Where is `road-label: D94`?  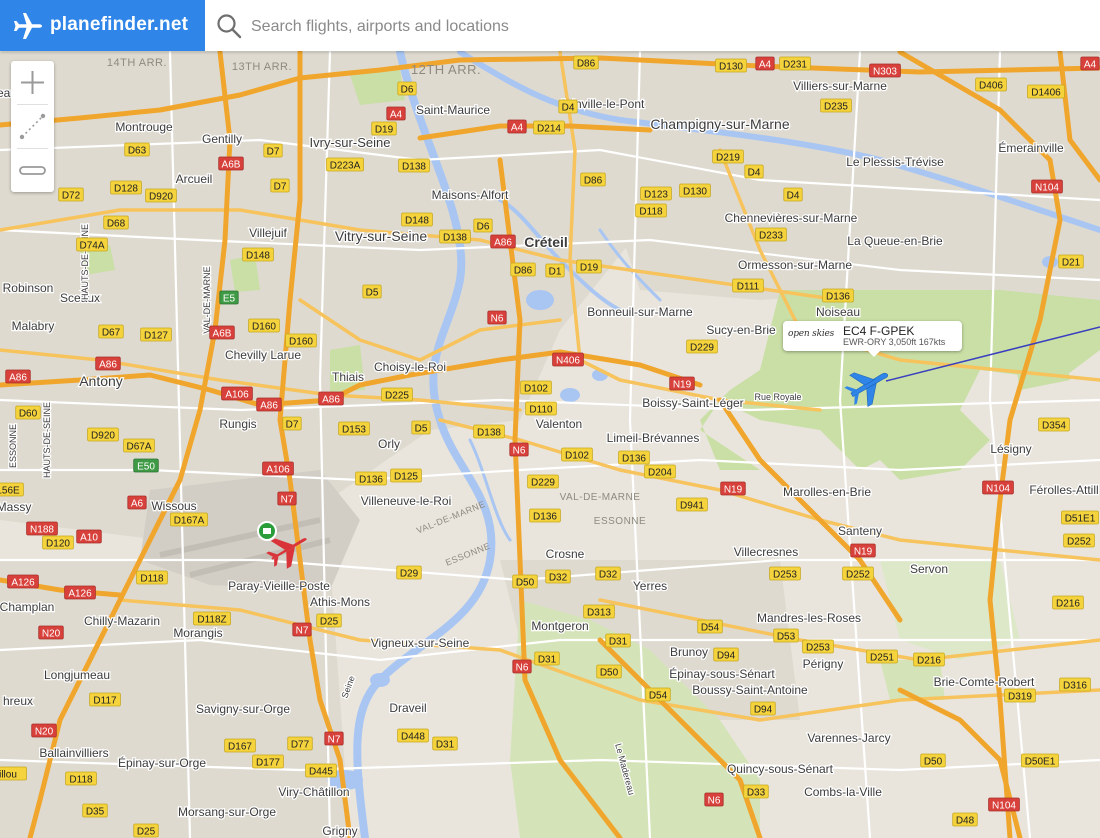 road-label: D94 is located at coordinates (763, 708).